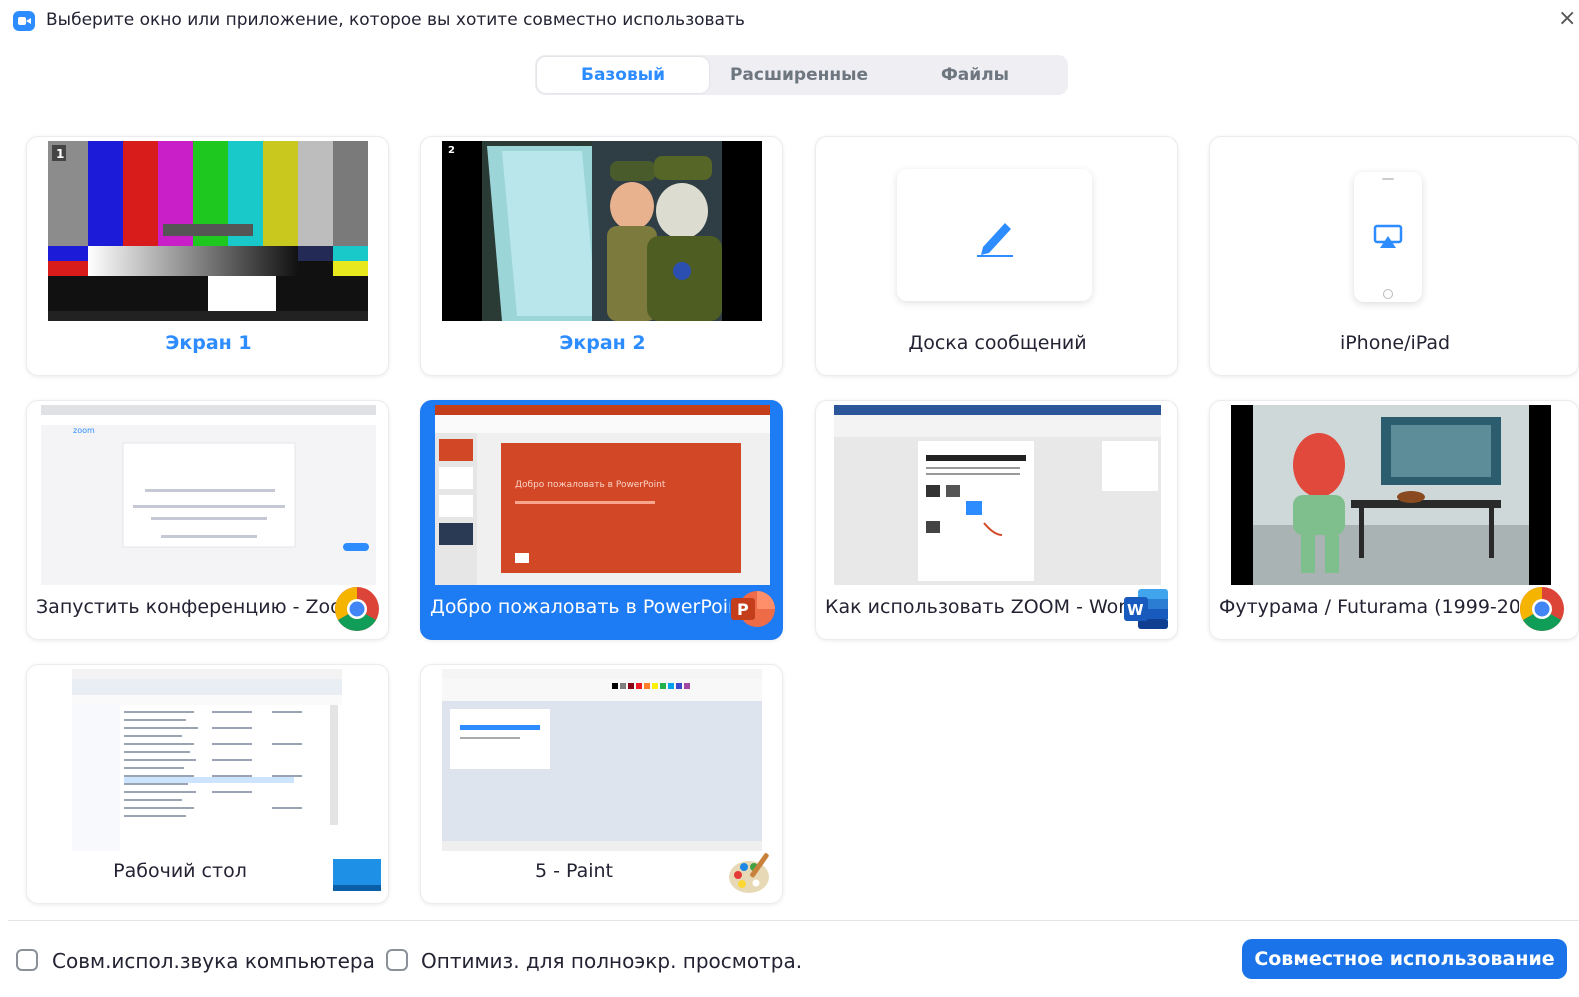 The height and width of the screenshot is (997, 1579). I want to click on card-label-iphone-ipad: iPhone/iPad, so click(1395, 343).